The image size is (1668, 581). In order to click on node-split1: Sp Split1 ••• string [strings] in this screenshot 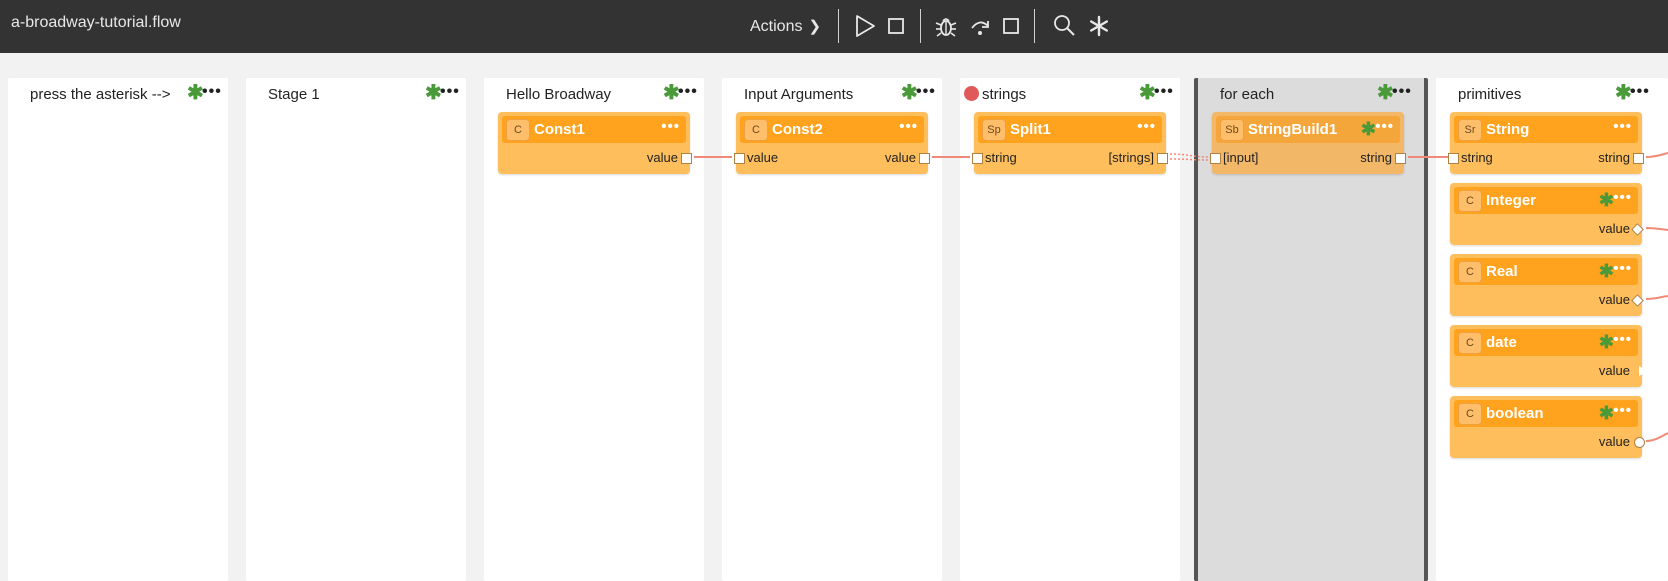, I will do `click(1070, 143)`.